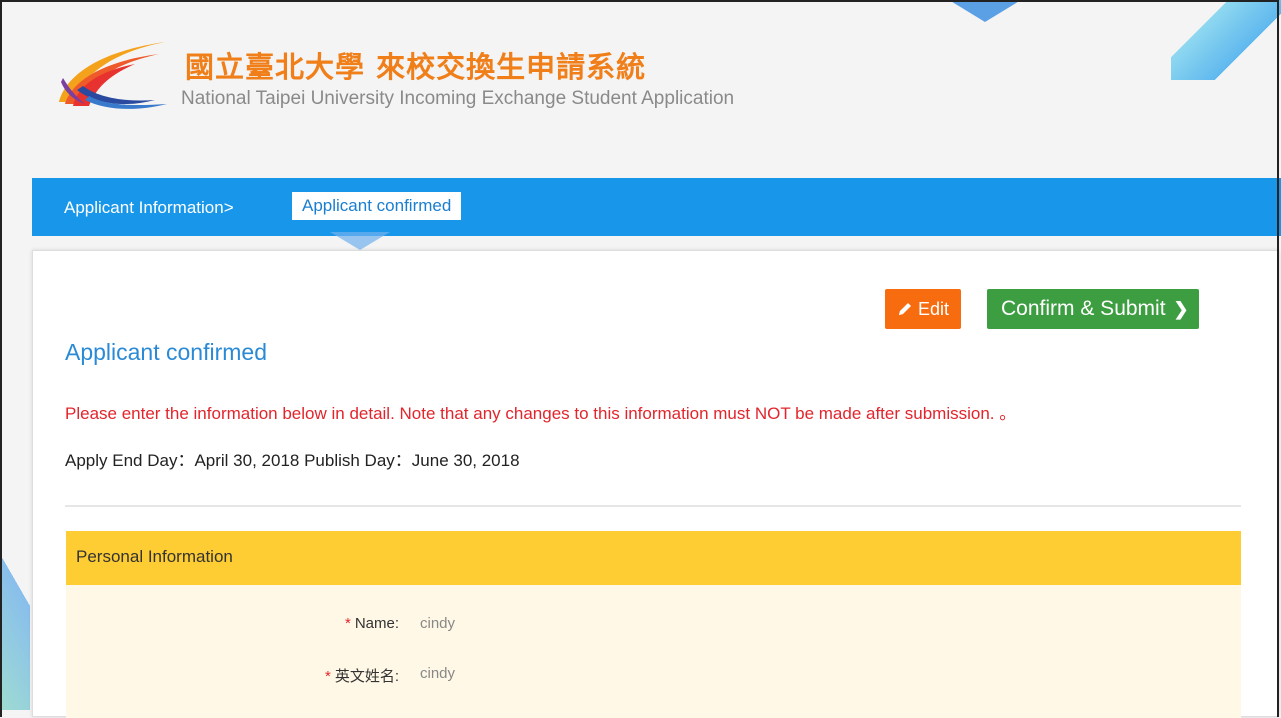 The image size is (1281, 718). Describe the element at coordinates (154, 556) in the screenshot. I see `personal-information-title: Personal Information` at that location.